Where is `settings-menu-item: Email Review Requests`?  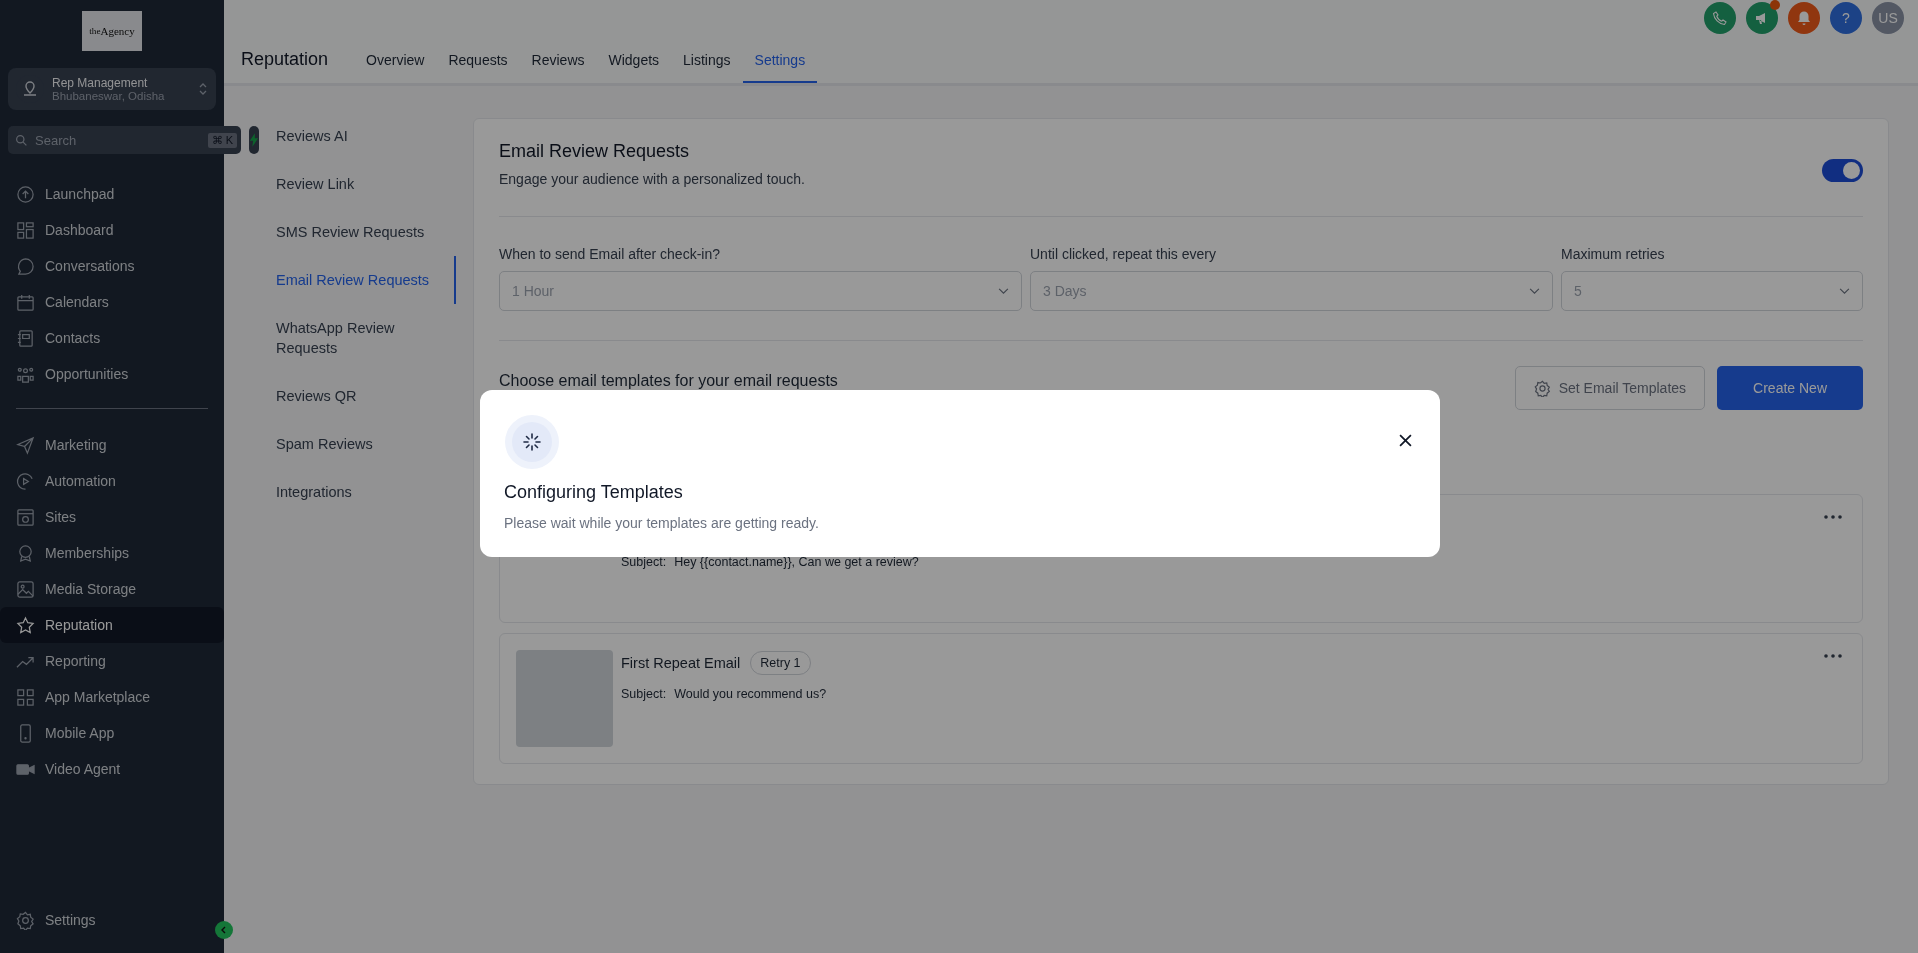 settings-menu-item: Email Review Requests is located at coordinates (366, 280).